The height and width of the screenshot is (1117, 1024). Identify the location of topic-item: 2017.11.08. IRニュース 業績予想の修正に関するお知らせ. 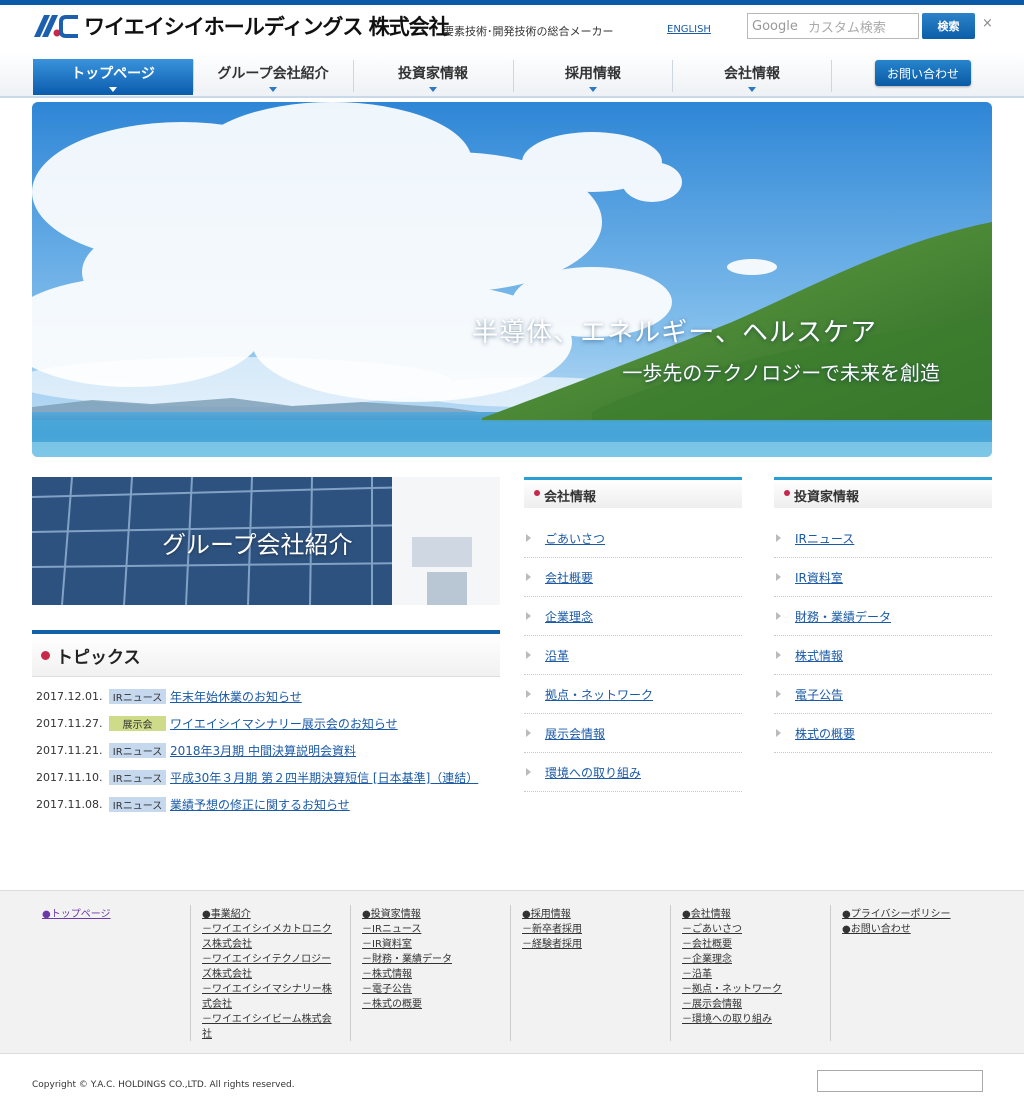
(193, 804).